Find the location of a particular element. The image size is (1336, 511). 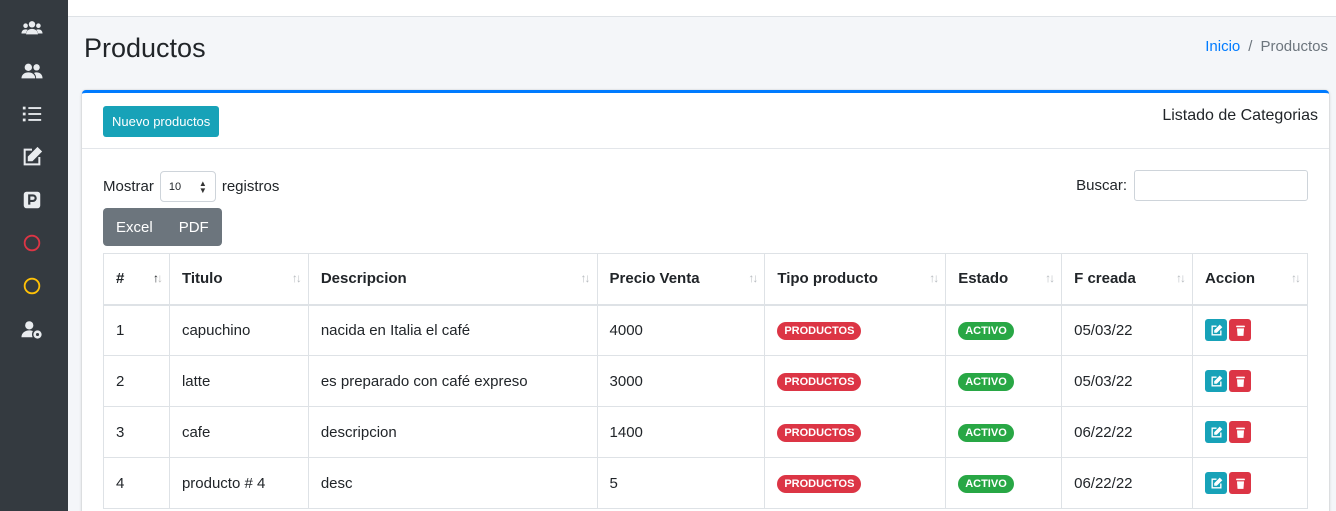

cell-descripcion: descripcion is located at coordinates (452, 432).